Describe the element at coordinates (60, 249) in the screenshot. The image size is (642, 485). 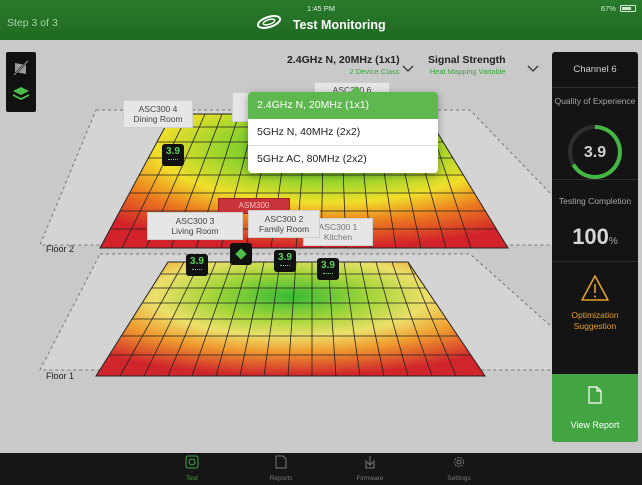
I see `floor-label: Floor 2` at that location.